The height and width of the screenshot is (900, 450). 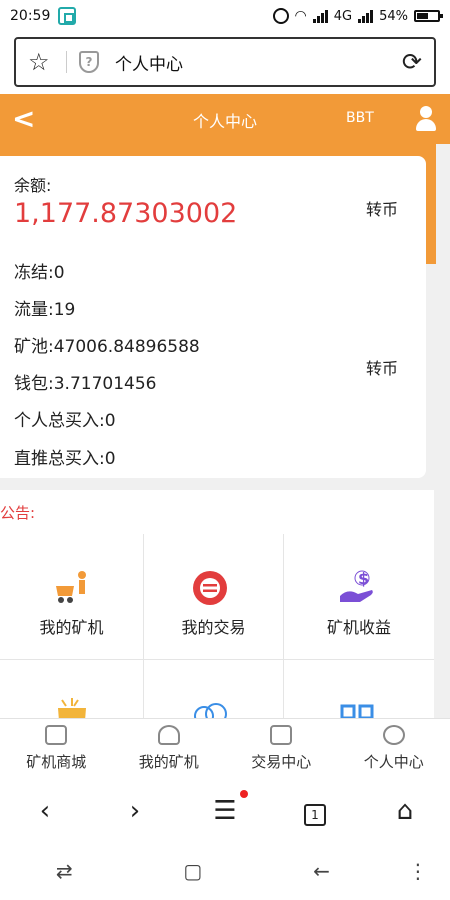 I want to click on app-header: < 个人中心 BBT, so click(x=225, y=119).